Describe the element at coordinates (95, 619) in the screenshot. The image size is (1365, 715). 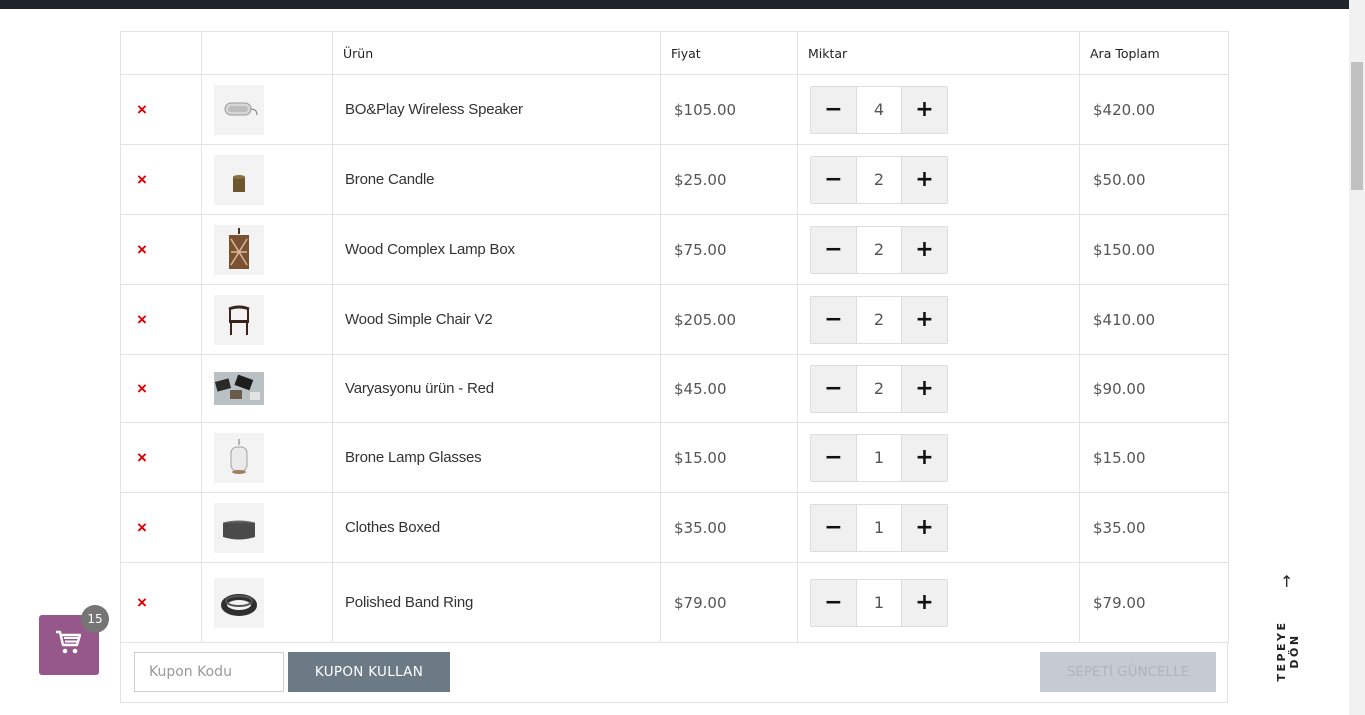
I see `cart-count-badge: 15` at that location.